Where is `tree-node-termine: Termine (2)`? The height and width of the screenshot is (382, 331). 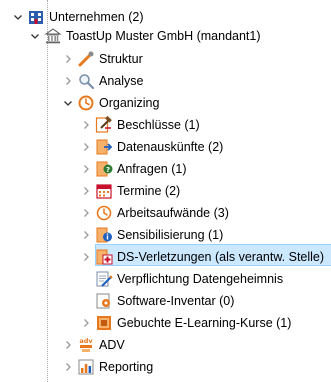 tree-node-termine: Termine (2) is located at coordinates (130, 191).